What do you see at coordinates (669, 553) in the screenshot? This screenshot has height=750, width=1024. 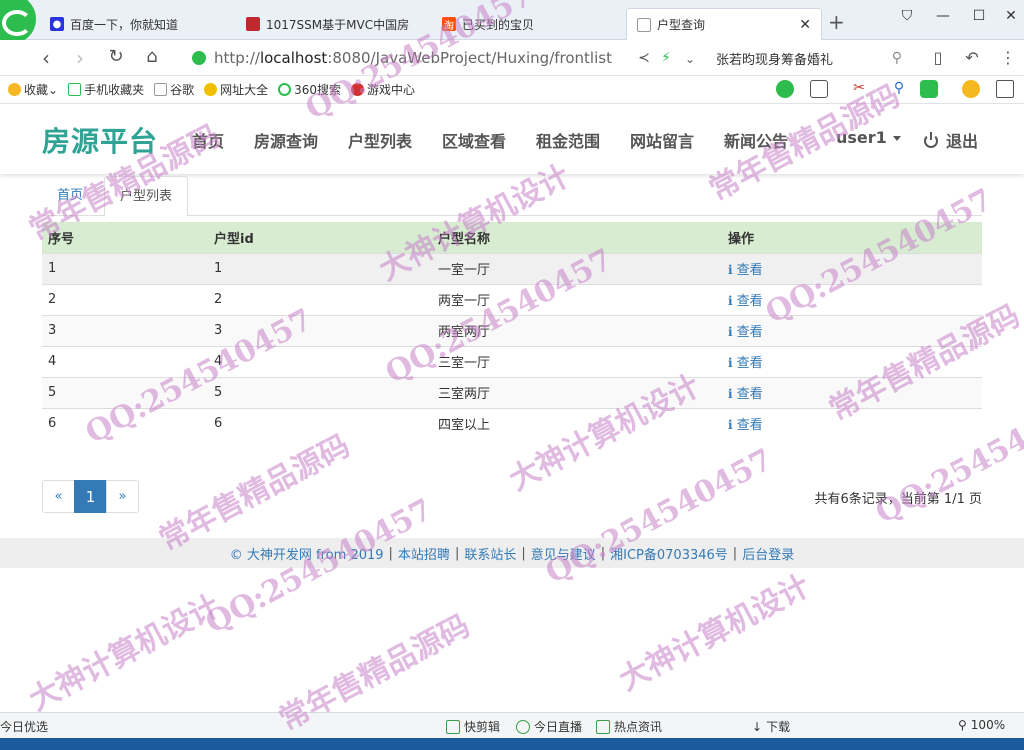 I see `footer-icp: 湘ICP备0703346号` at bounding box center [669, 553].